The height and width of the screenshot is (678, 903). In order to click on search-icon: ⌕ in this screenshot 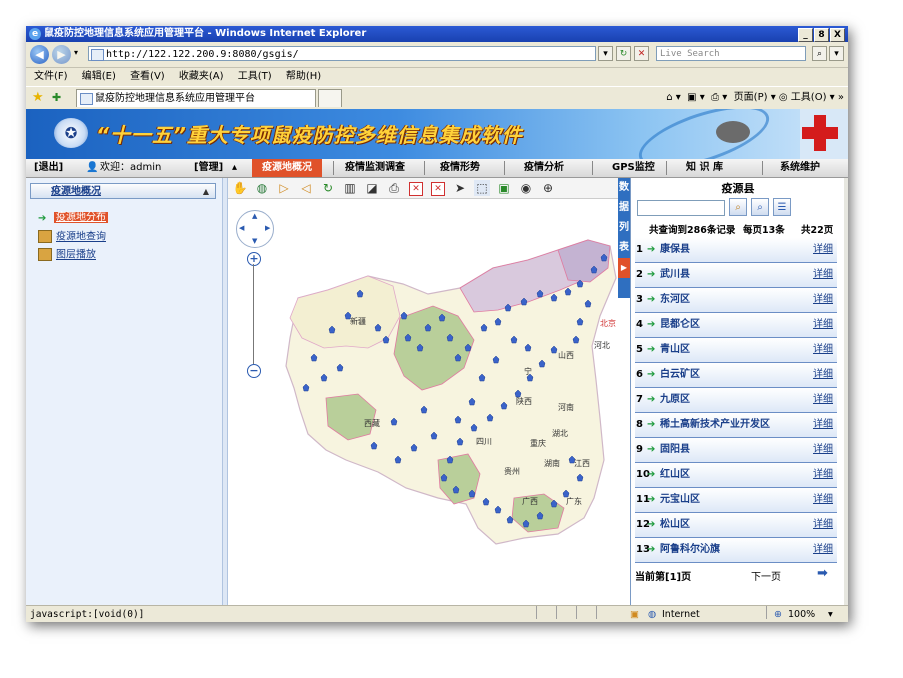, I will do `click(819, 53)`.